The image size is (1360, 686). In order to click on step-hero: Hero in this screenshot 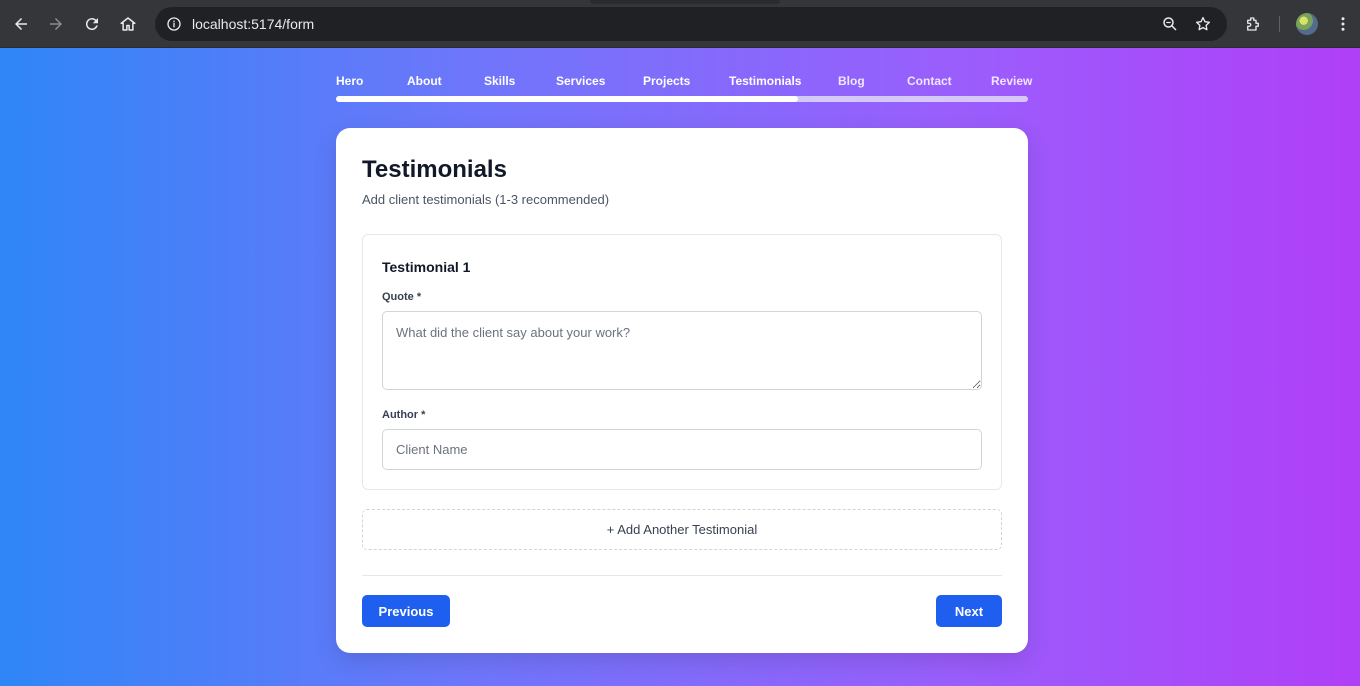, I will do `click(349, 81)`.